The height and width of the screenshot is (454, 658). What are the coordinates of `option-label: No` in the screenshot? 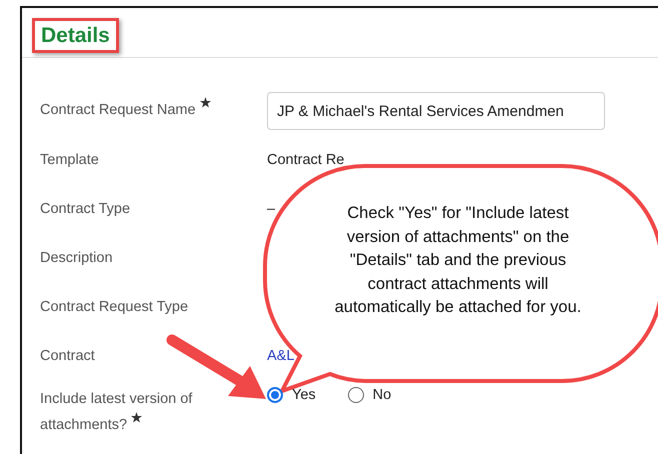 It's located at (382, 395).